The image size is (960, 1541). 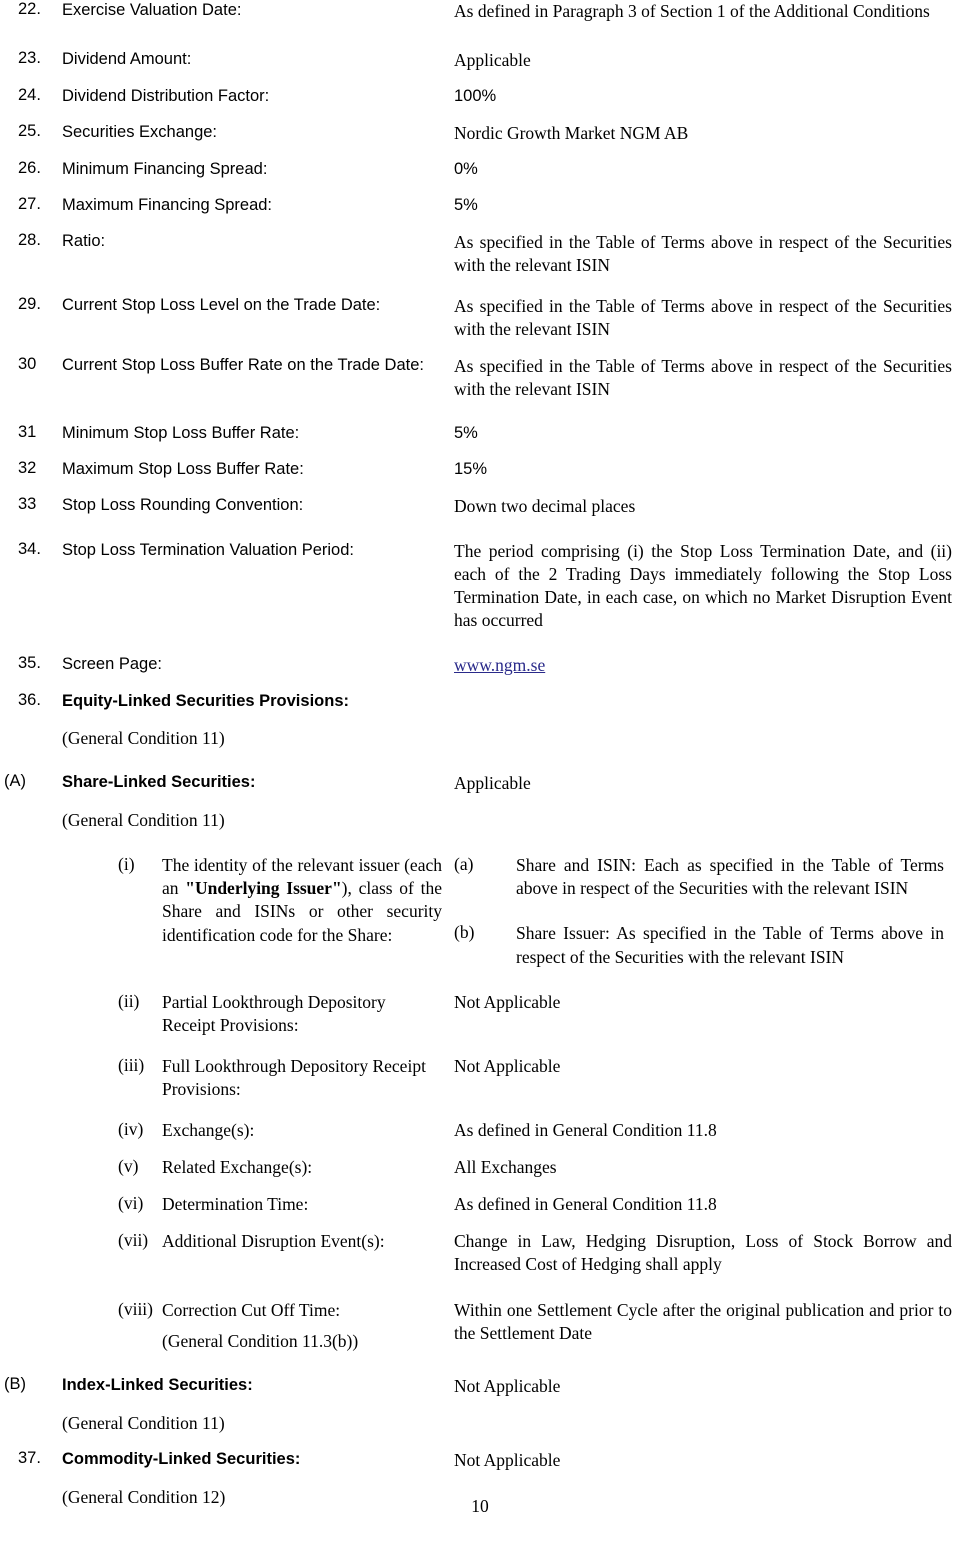 I want to click on sub-term-number: (iii), so click(x=131, y=1064).